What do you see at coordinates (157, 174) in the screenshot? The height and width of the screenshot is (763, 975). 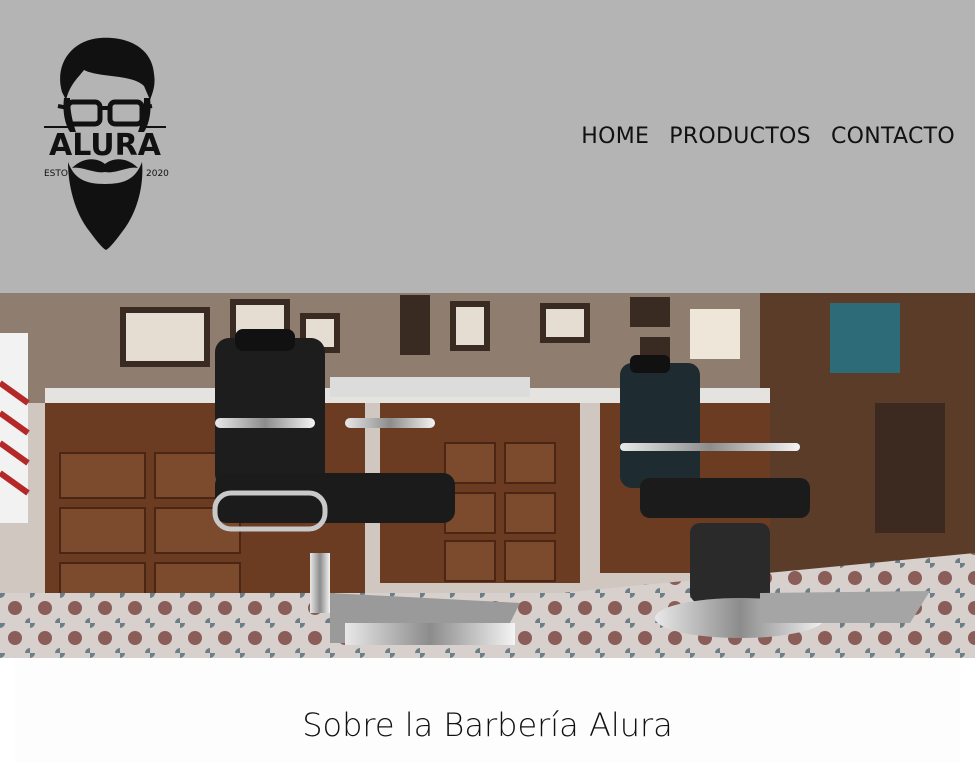 I see `logo-year: 2020` at bounding box center [157, 174].